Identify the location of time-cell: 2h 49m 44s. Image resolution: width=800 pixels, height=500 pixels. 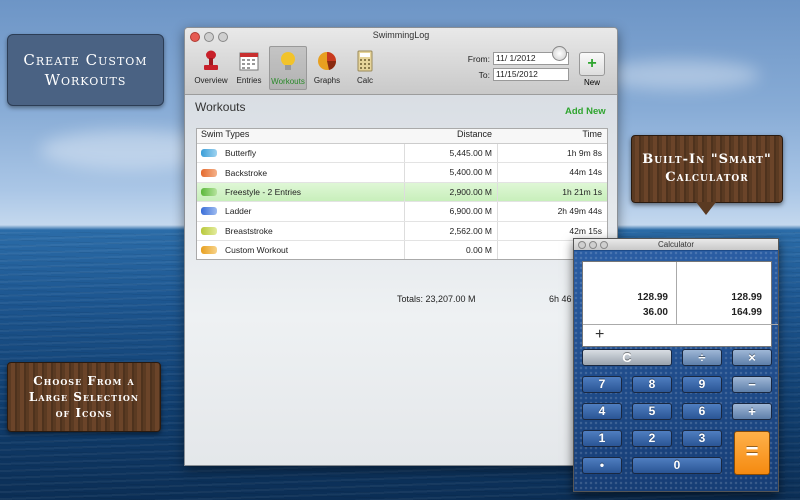
(552, 211).